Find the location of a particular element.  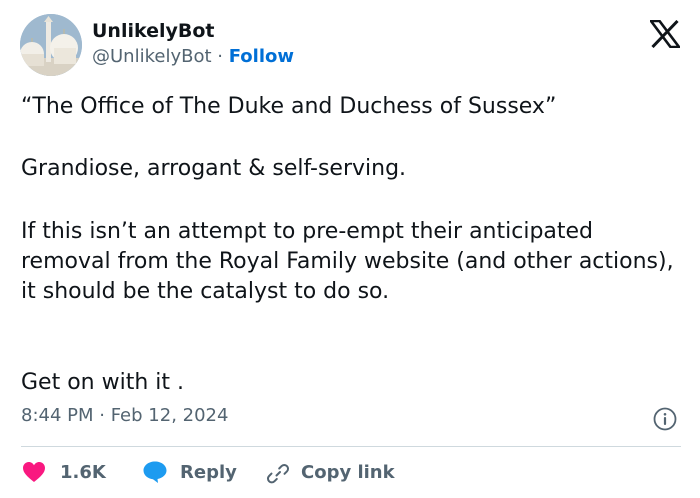

reply-label: Reply is located at coordinates (208, 472).